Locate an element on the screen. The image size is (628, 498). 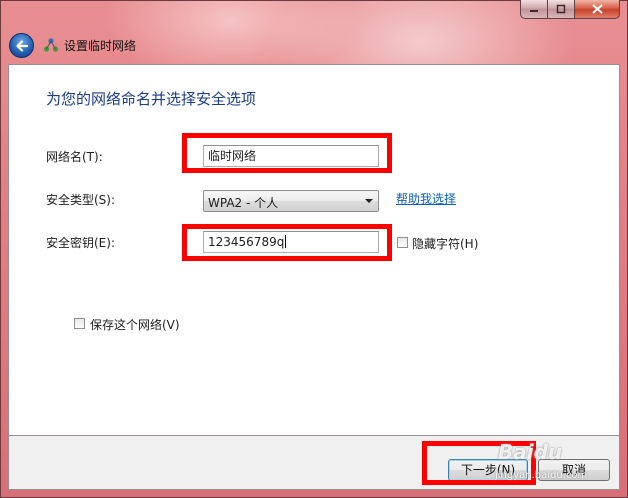
back-button is located at coordinates (21, 45).